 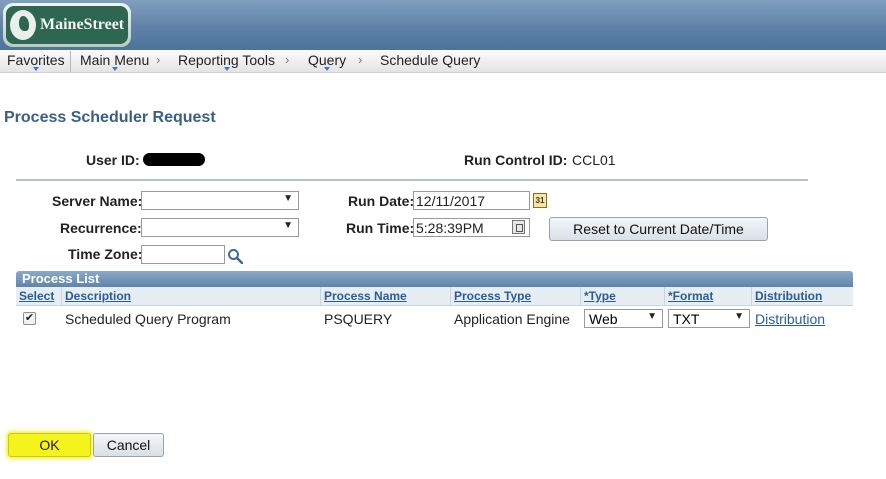 What do you see at coordinates (518, 227) in the screenshot?
I see `time-picker-icon` at bounding box center [518, 227].